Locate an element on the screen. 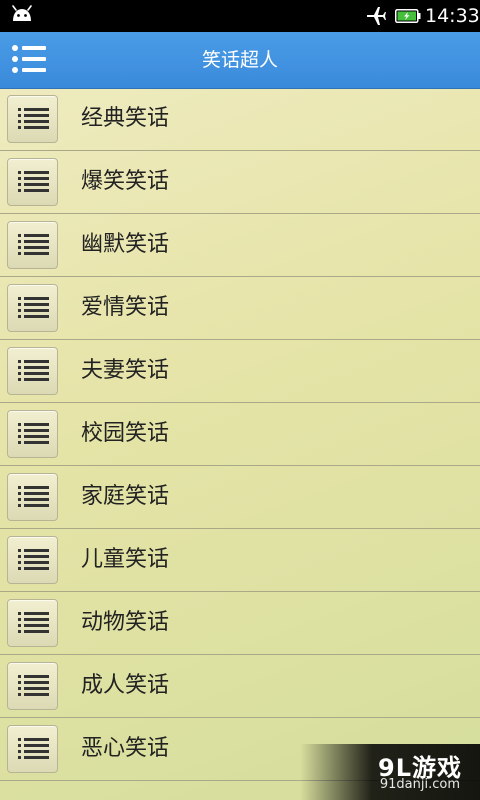  watermark-site: 91danji.com is located at coordinates (419, 784).